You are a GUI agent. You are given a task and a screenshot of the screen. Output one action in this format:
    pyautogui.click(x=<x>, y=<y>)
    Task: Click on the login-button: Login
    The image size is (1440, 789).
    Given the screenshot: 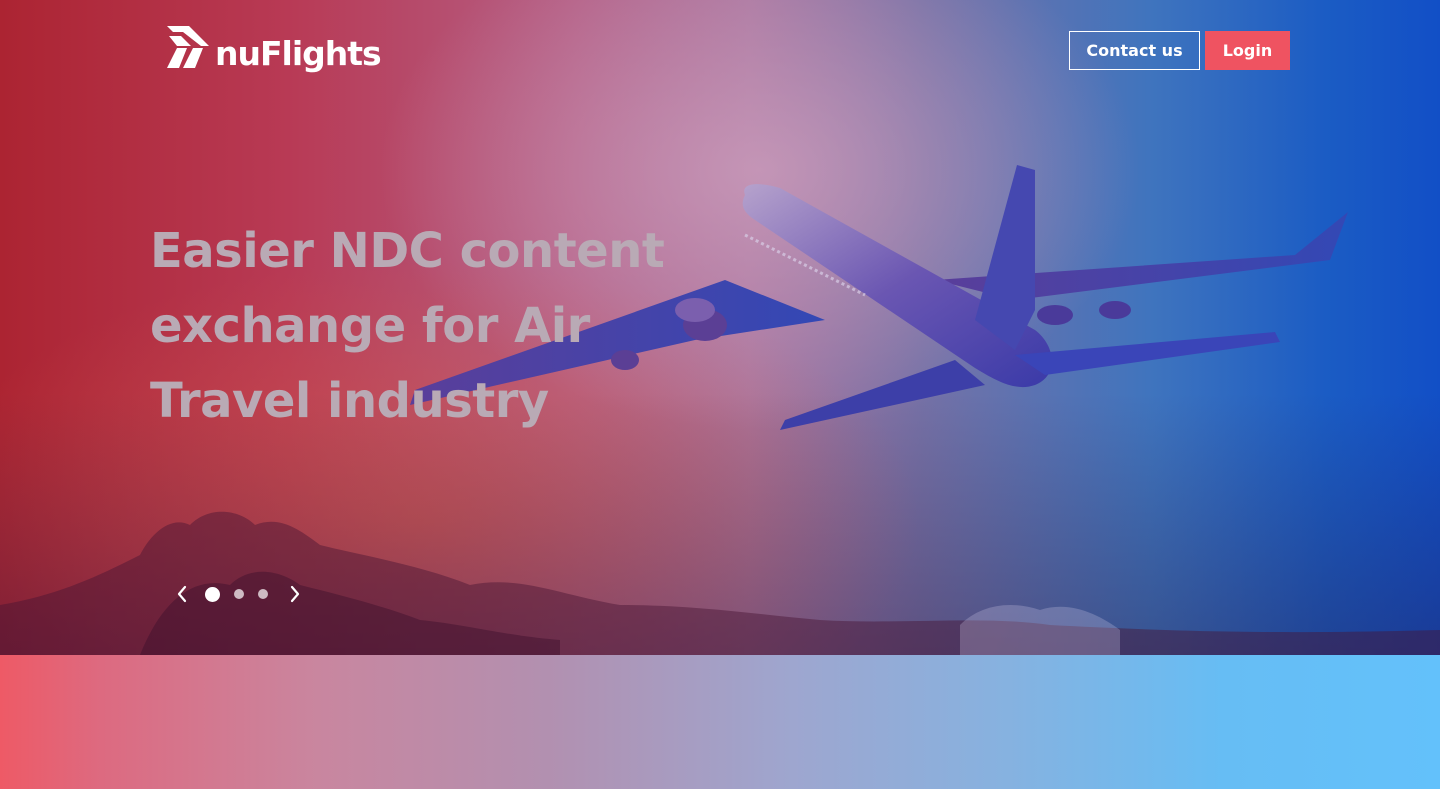 What is the action you would take?
    pyautogui.click(x=1247, y=50)
    